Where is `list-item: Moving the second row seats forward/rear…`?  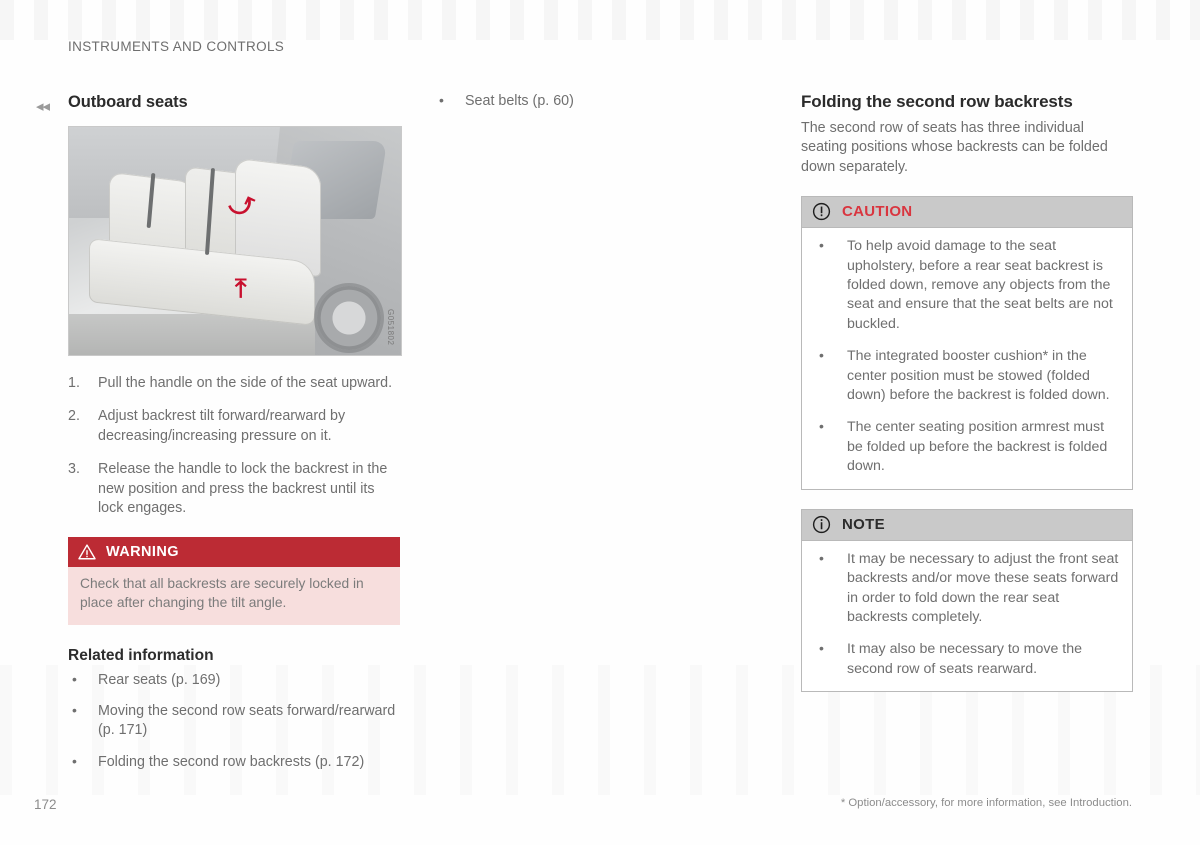 list-item: Moving the second row seats forward/rear… is located at coordinates (235, 721).